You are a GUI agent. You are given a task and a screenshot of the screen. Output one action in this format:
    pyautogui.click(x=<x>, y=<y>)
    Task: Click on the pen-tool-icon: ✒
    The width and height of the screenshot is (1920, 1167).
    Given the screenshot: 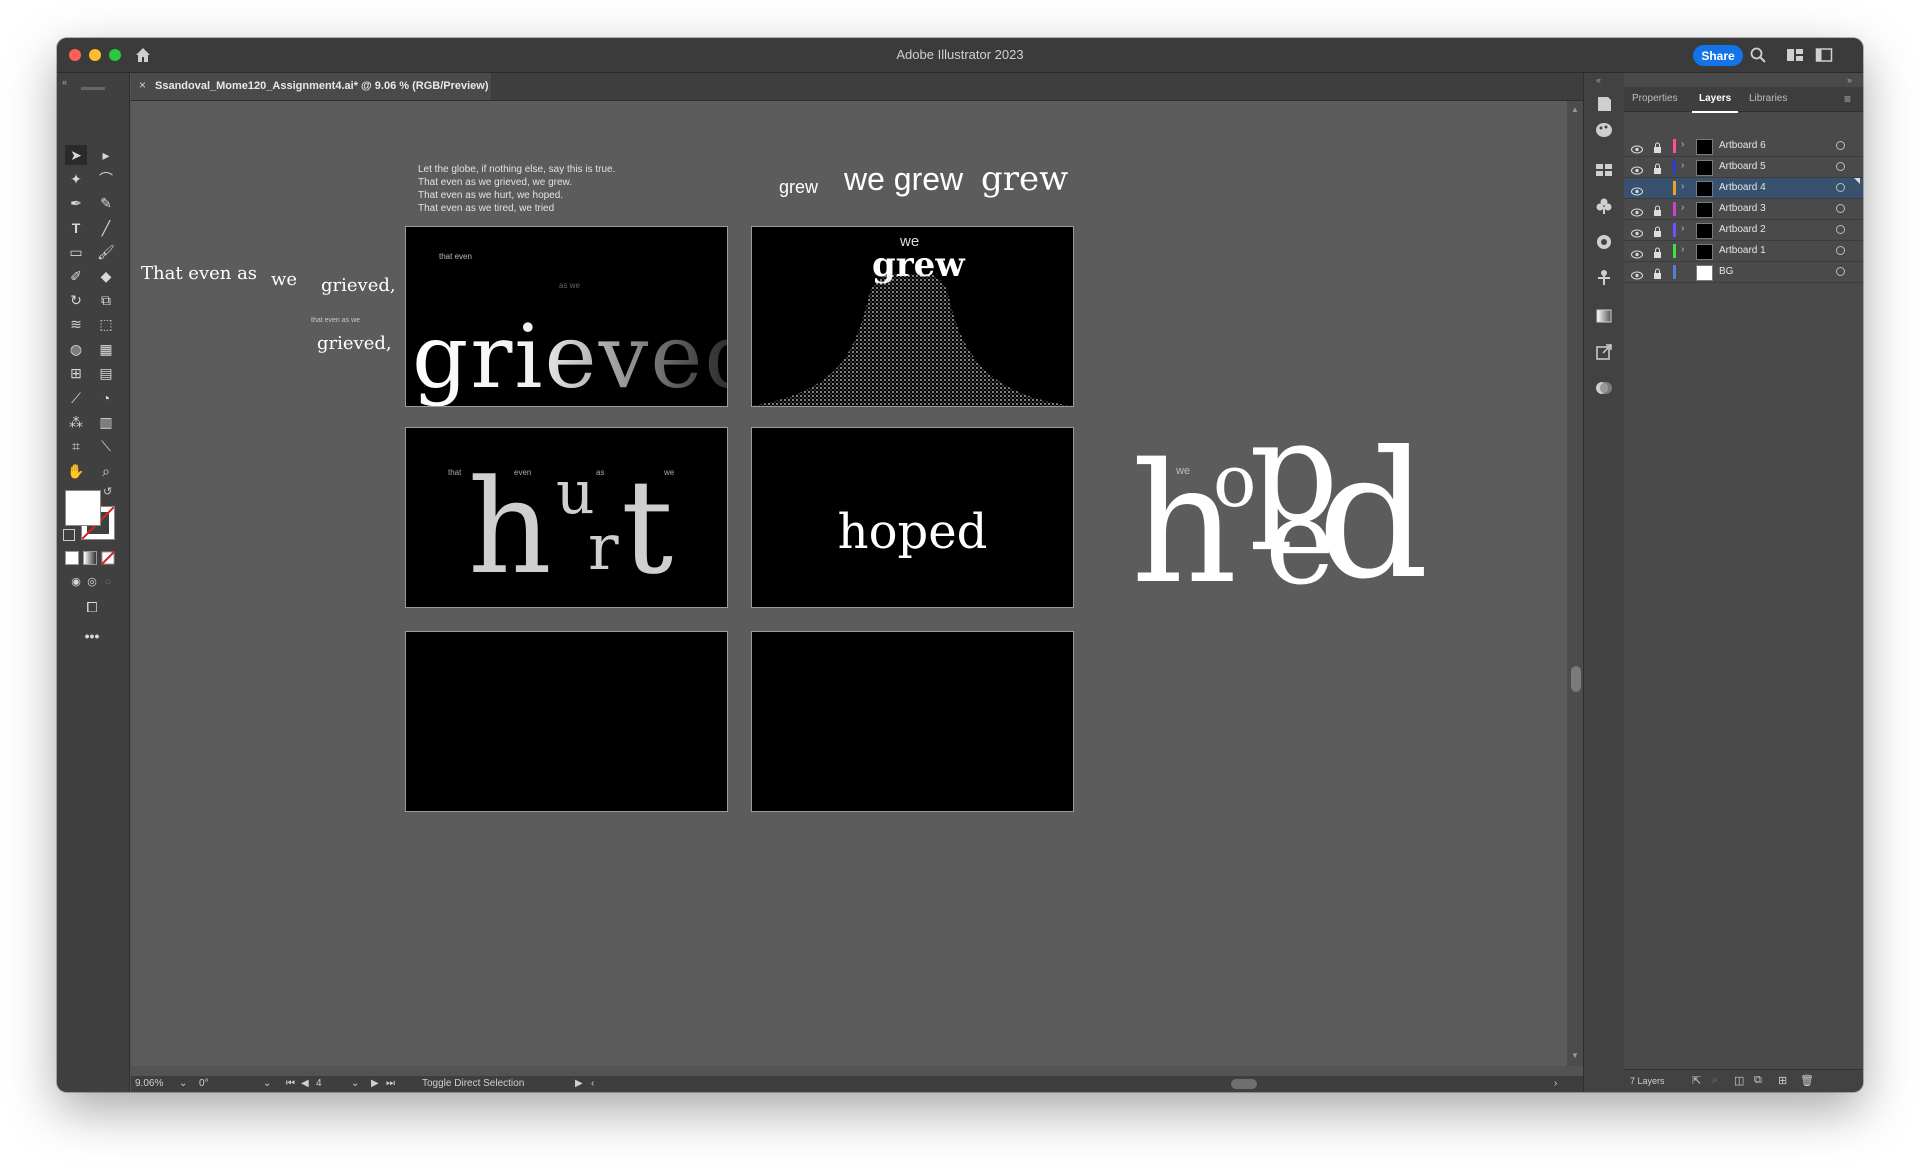 What is the action you would take?
    pyautogui.click(x=76, y=203)
    